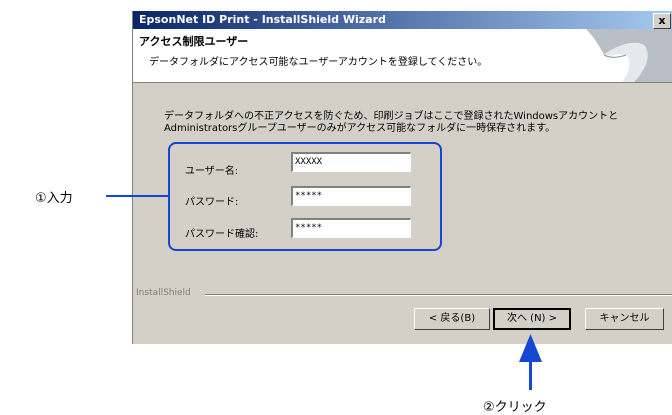 This screenshot has width=672, height=415. Describe the element at coordinates (137, 196) in the screenshot. I see `input-callout-line` at that location.